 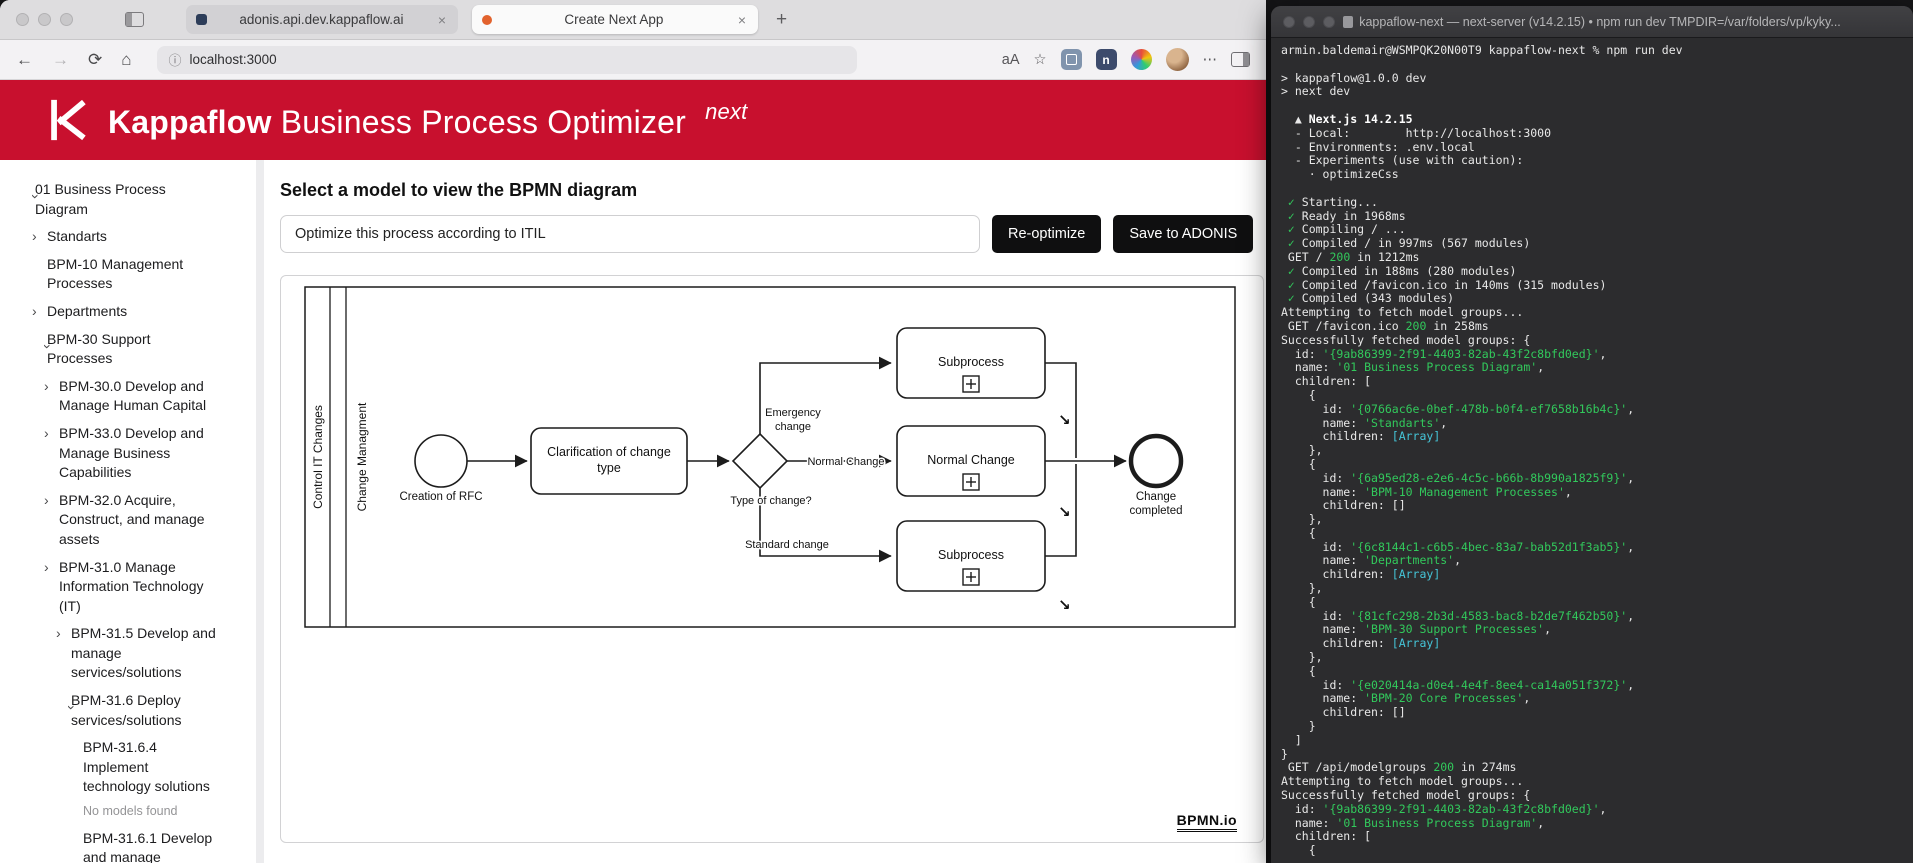 I want to click on tab-create-next-app: Create Next App ×, so click(x=615, y=19).